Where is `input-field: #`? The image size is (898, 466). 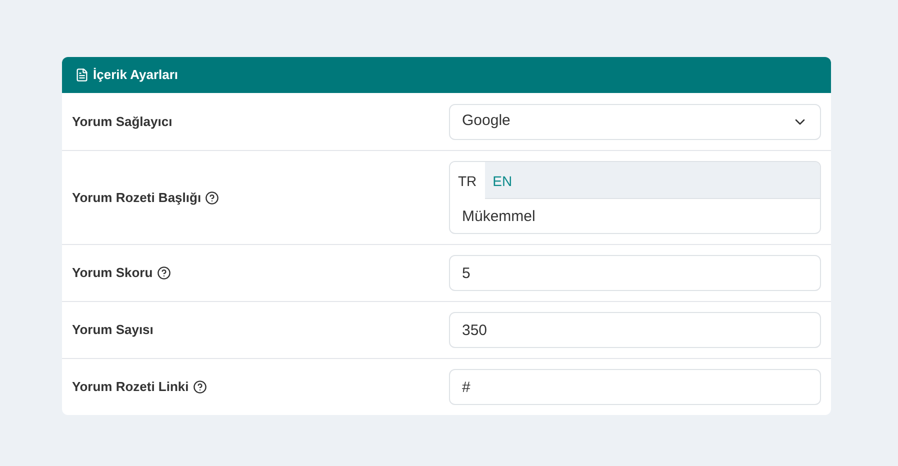
input-field: # is located at coordinates (635, 387).